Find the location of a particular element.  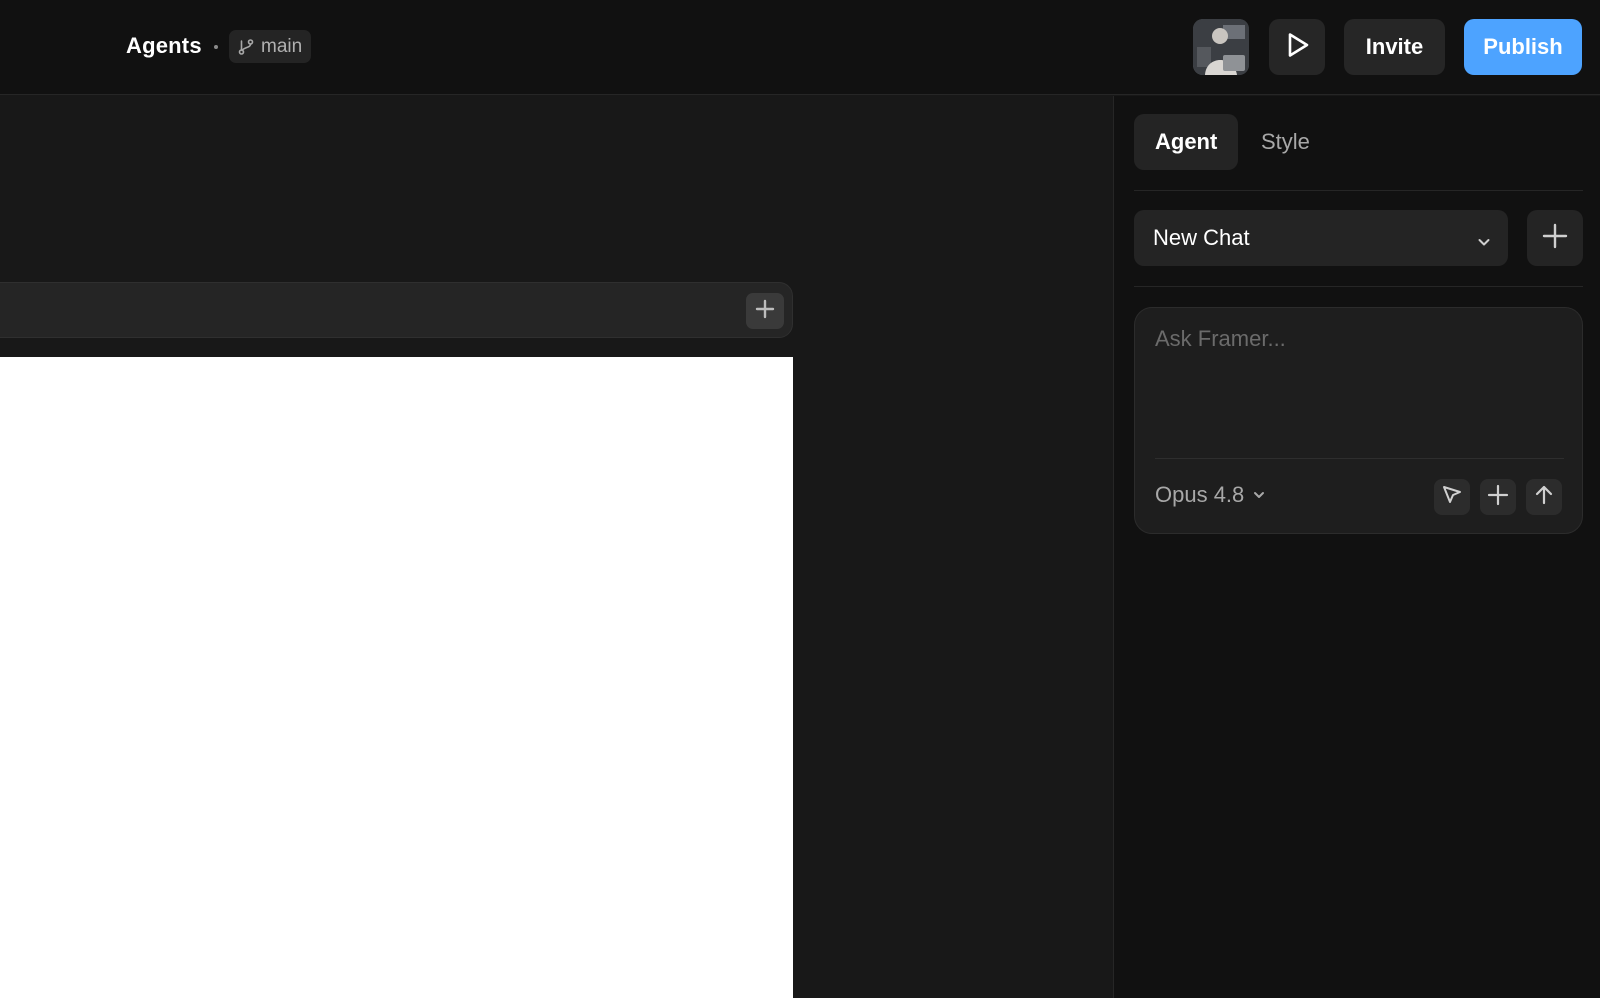

git-branch-icon is located at coordinates (246, 47).